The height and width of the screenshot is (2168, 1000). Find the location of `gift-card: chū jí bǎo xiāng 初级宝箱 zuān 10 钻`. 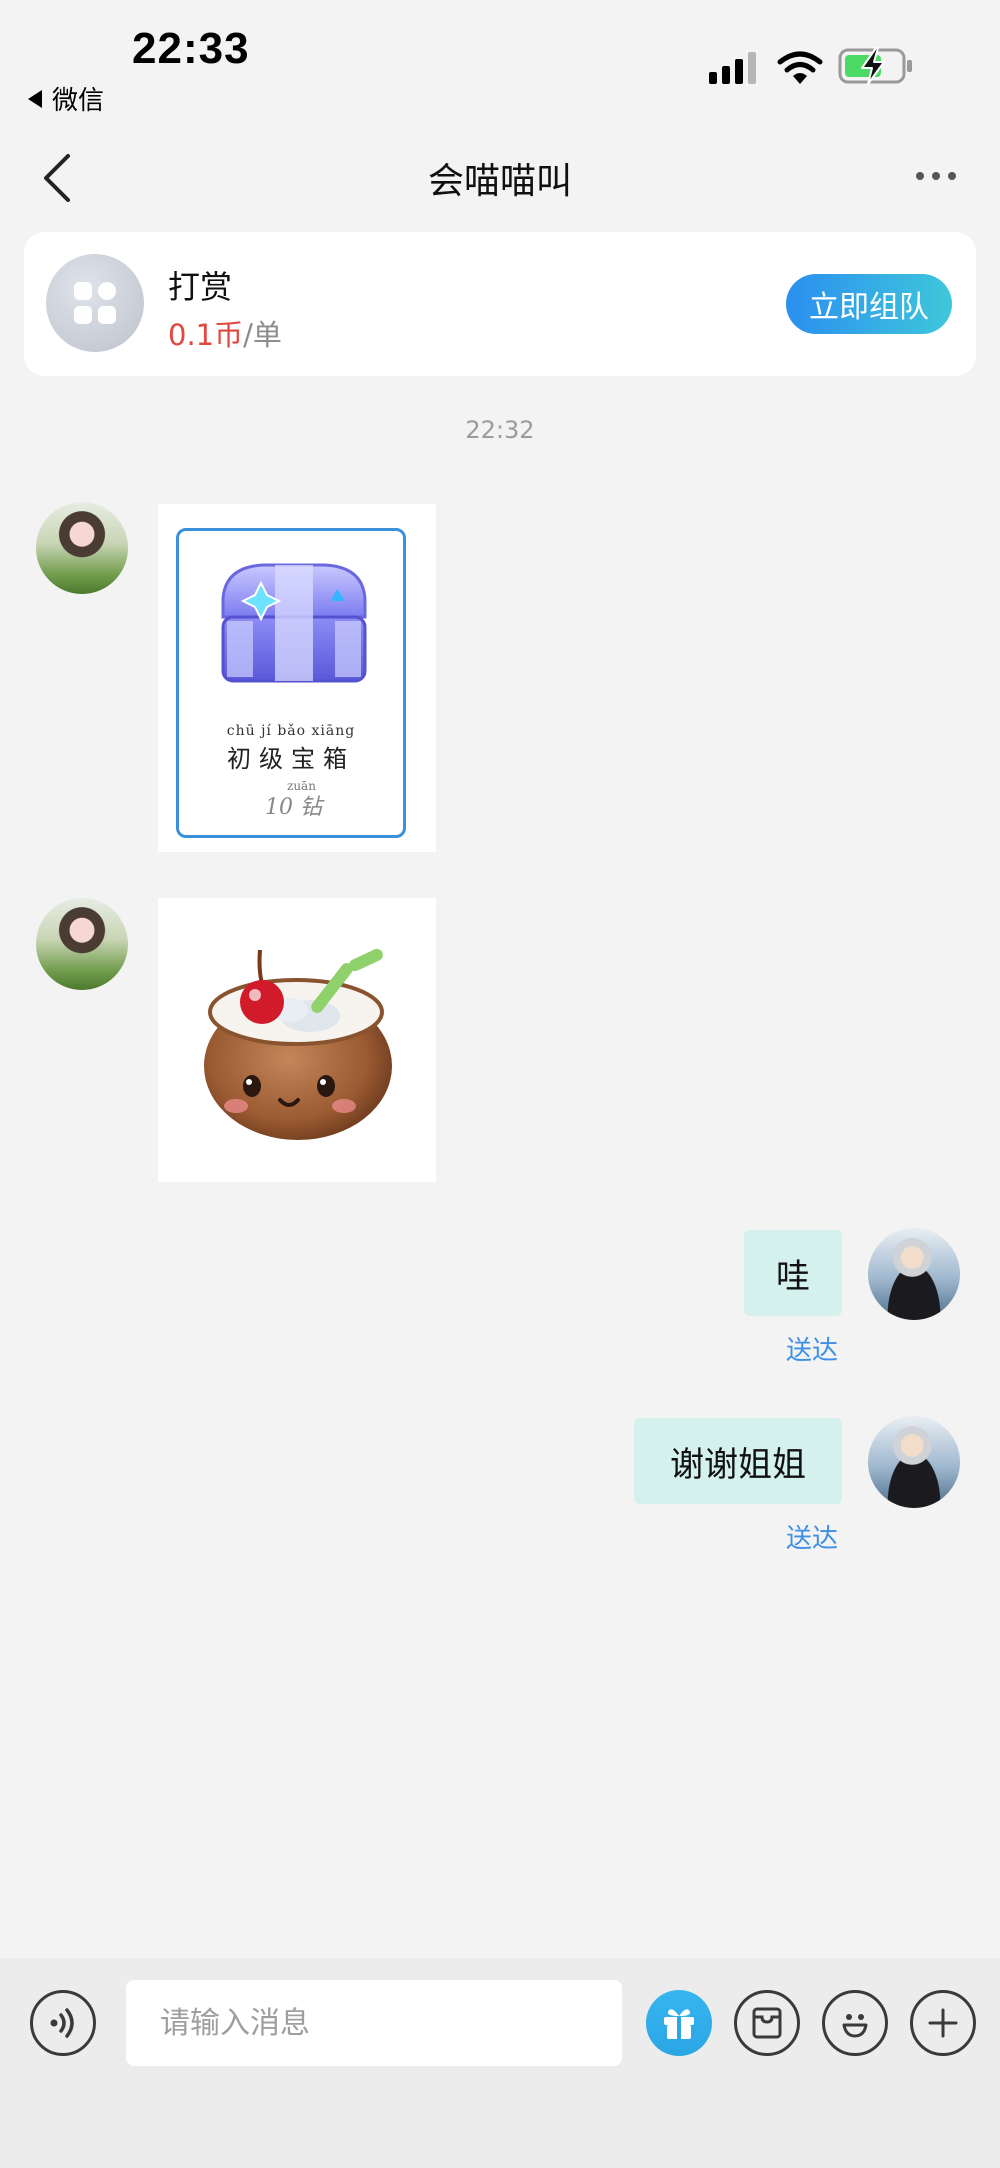

gift-card: chū jí bǎo xiāng 初级宝箱 zuān 10 钻 is located at coordinates (291, 683).